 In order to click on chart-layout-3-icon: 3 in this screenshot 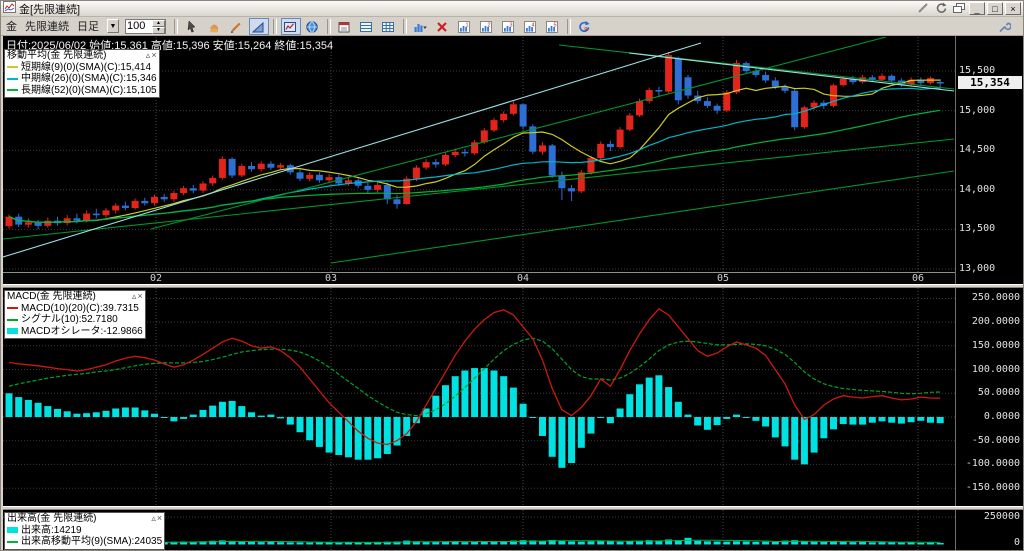, I will do `click(509, 26)`.